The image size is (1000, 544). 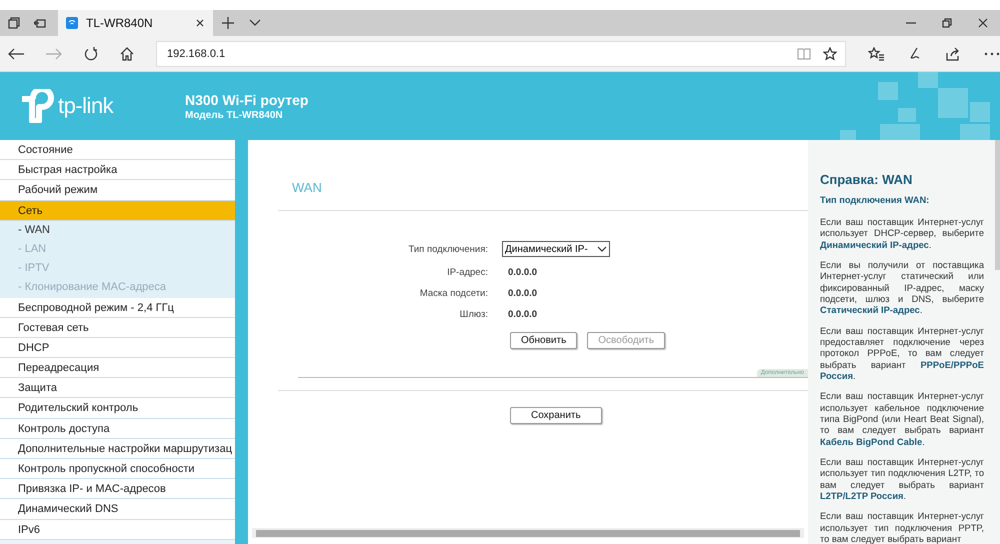 What do you see at coordinates (992, 54) in the screenshot?
I see `more-icon` at bounding box center [992, 54].